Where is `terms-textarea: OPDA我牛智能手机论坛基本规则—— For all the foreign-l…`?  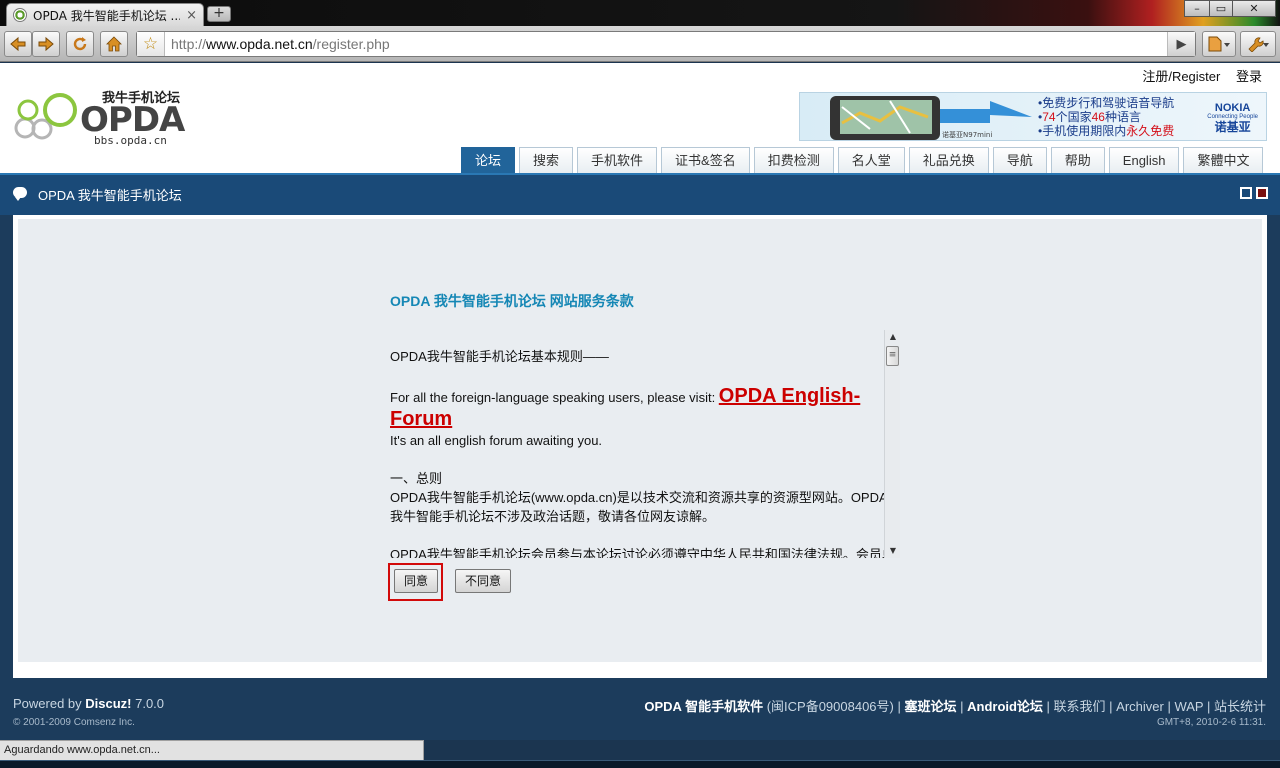 terms-textarea: OPDA我牛智能手机论坛基本规则—— For all the foreign-l… is located at coordinates (645, 444).